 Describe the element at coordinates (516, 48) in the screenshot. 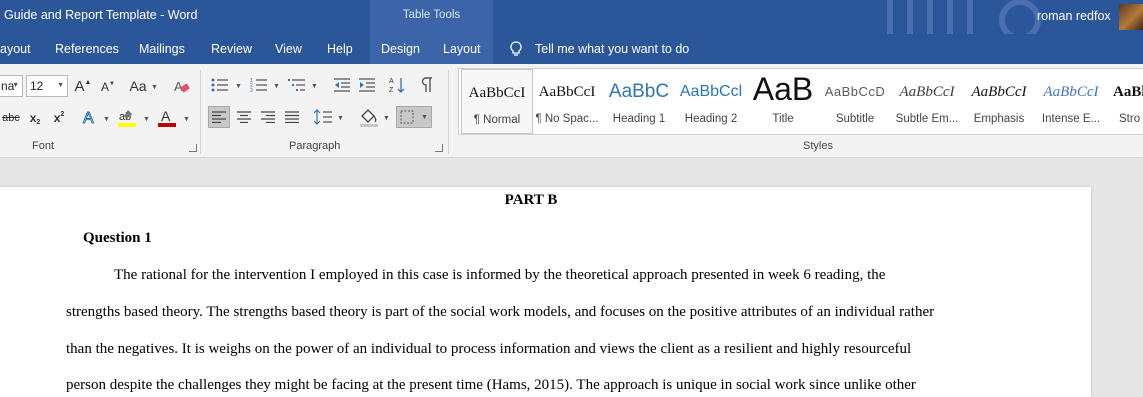

I see `lightbulb-icon` at that location.